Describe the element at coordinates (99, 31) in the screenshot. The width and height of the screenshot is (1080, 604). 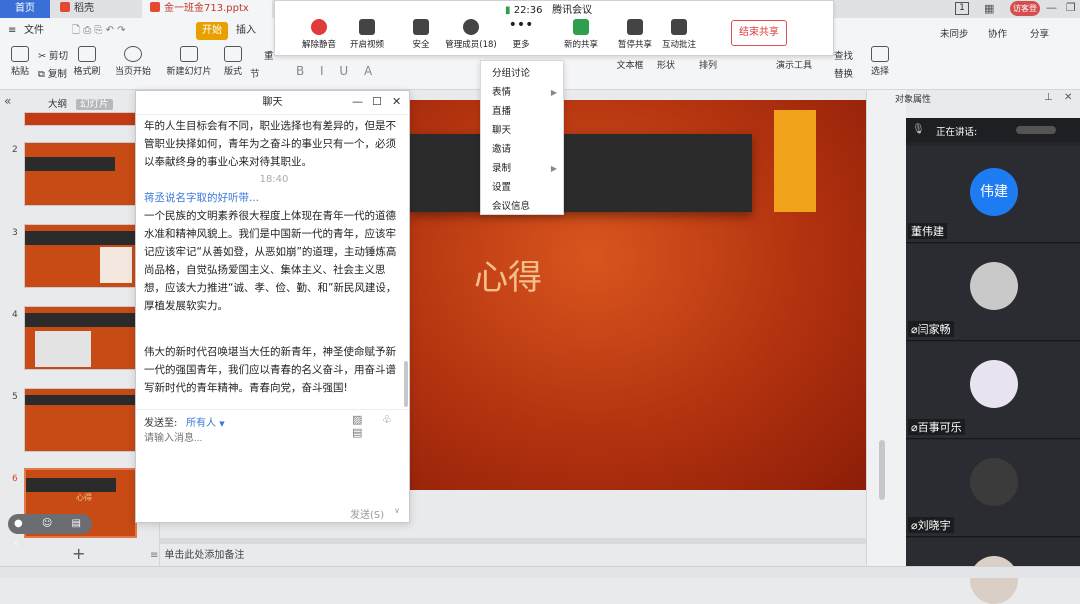
I see `quick-access-icons: 🗋 ⎙ ⎘ ↶ ↷` at that location.